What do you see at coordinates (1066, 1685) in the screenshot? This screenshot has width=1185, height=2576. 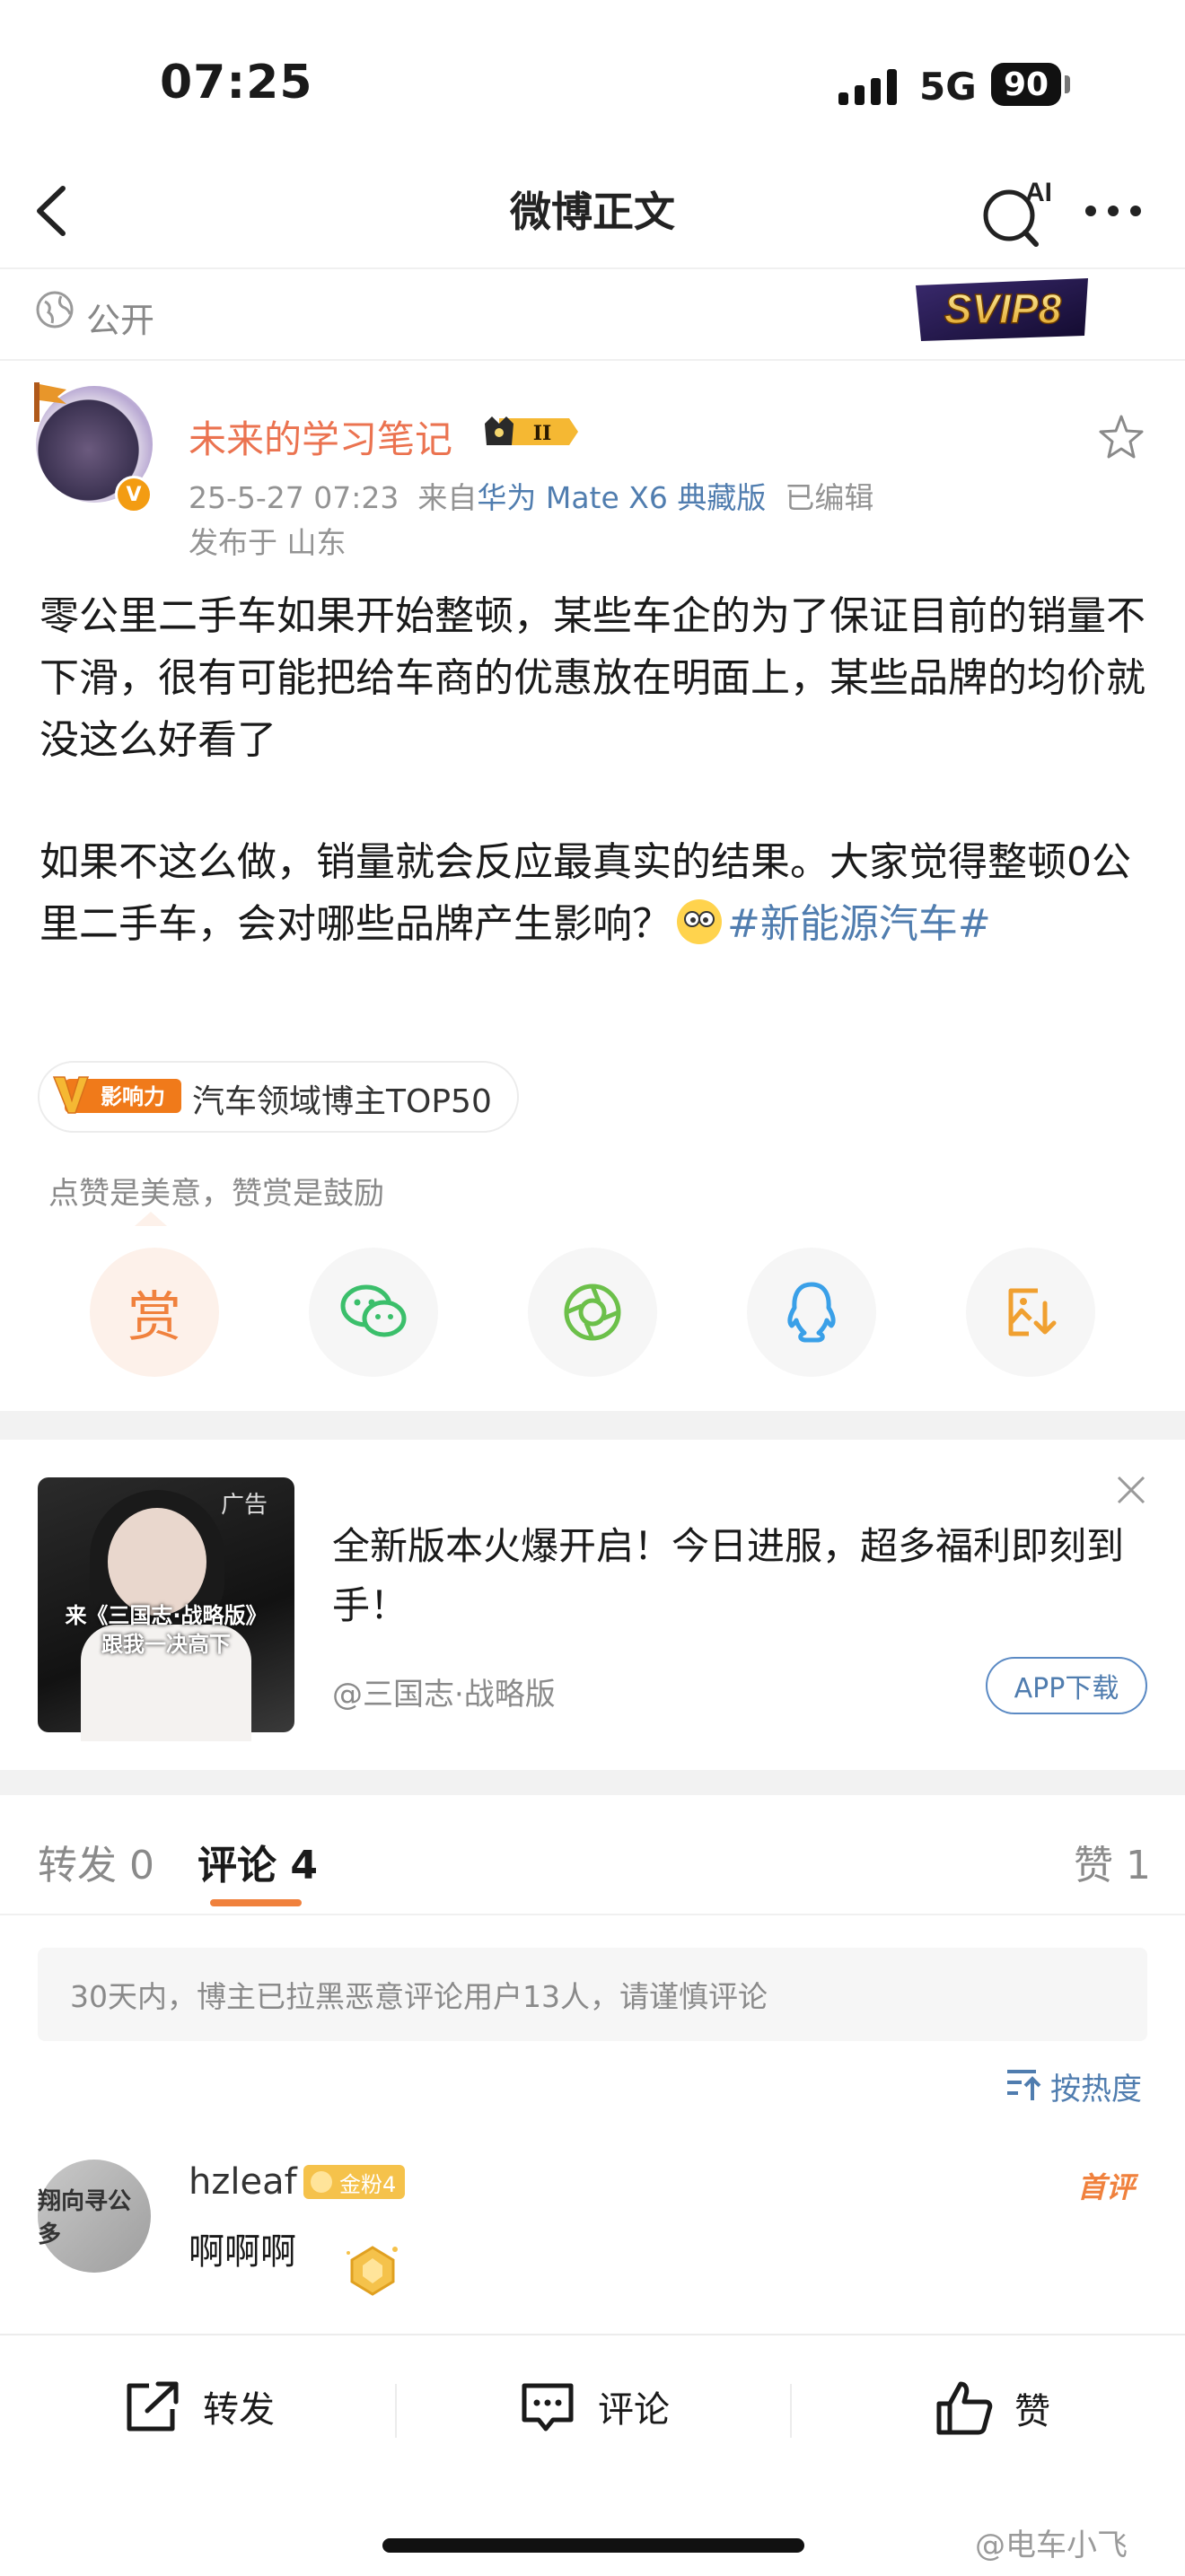 I see `app-download-button: APP下载` at bounding box center [1066, 1685].